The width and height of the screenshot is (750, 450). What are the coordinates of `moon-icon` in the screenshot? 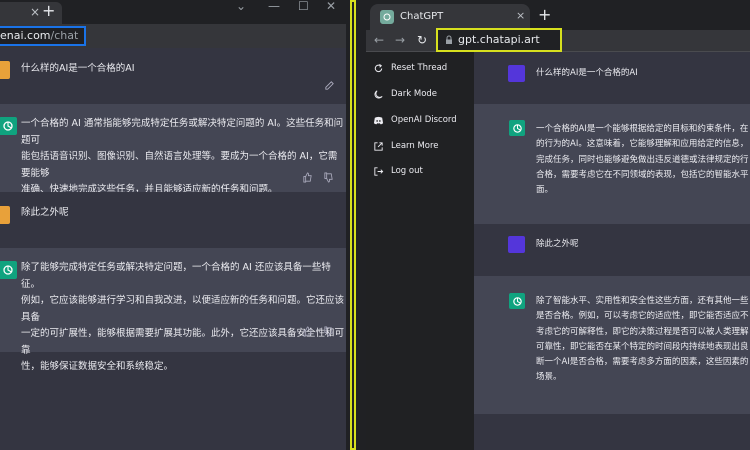 It's located at (378, 94).